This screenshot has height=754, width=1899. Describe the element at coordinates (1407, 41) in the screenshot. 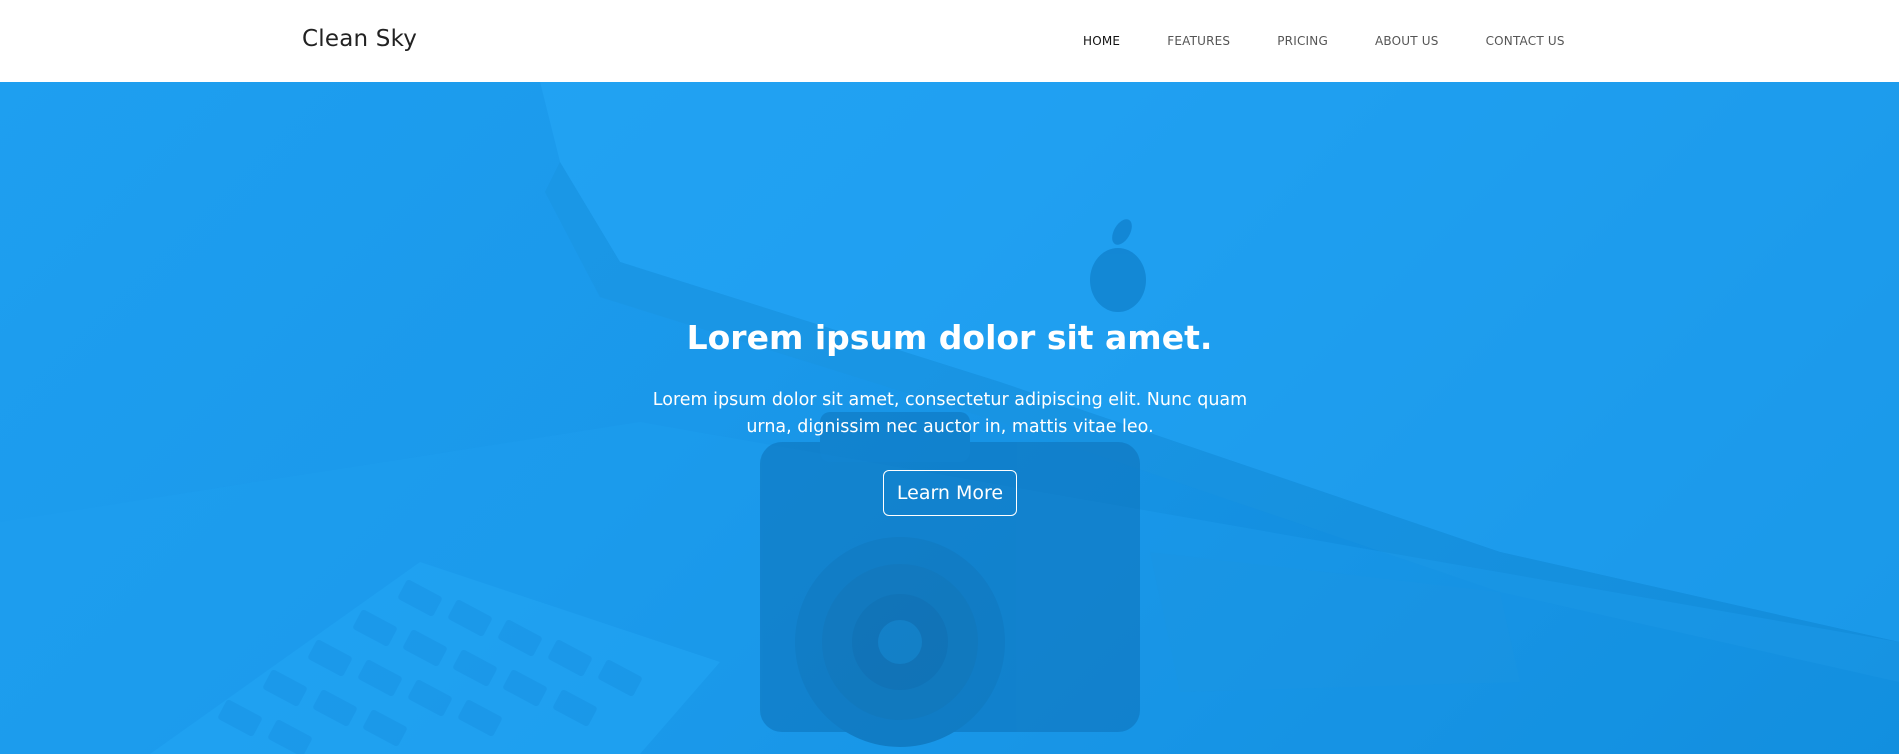

I see `nav-link-about-us: ABOUT US` at that location.